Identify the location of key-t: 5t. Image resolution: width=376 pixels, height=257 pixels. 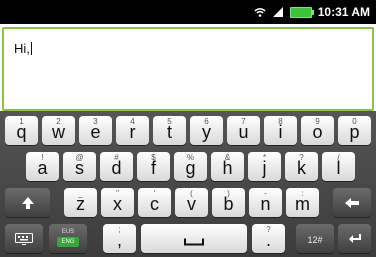
(169, 130).